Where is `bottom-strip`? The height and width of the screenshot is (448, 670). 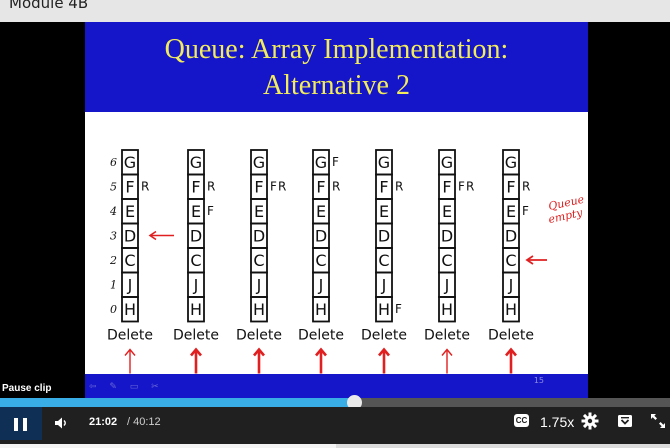
bottom-strip is located at coordinates (335, 446).